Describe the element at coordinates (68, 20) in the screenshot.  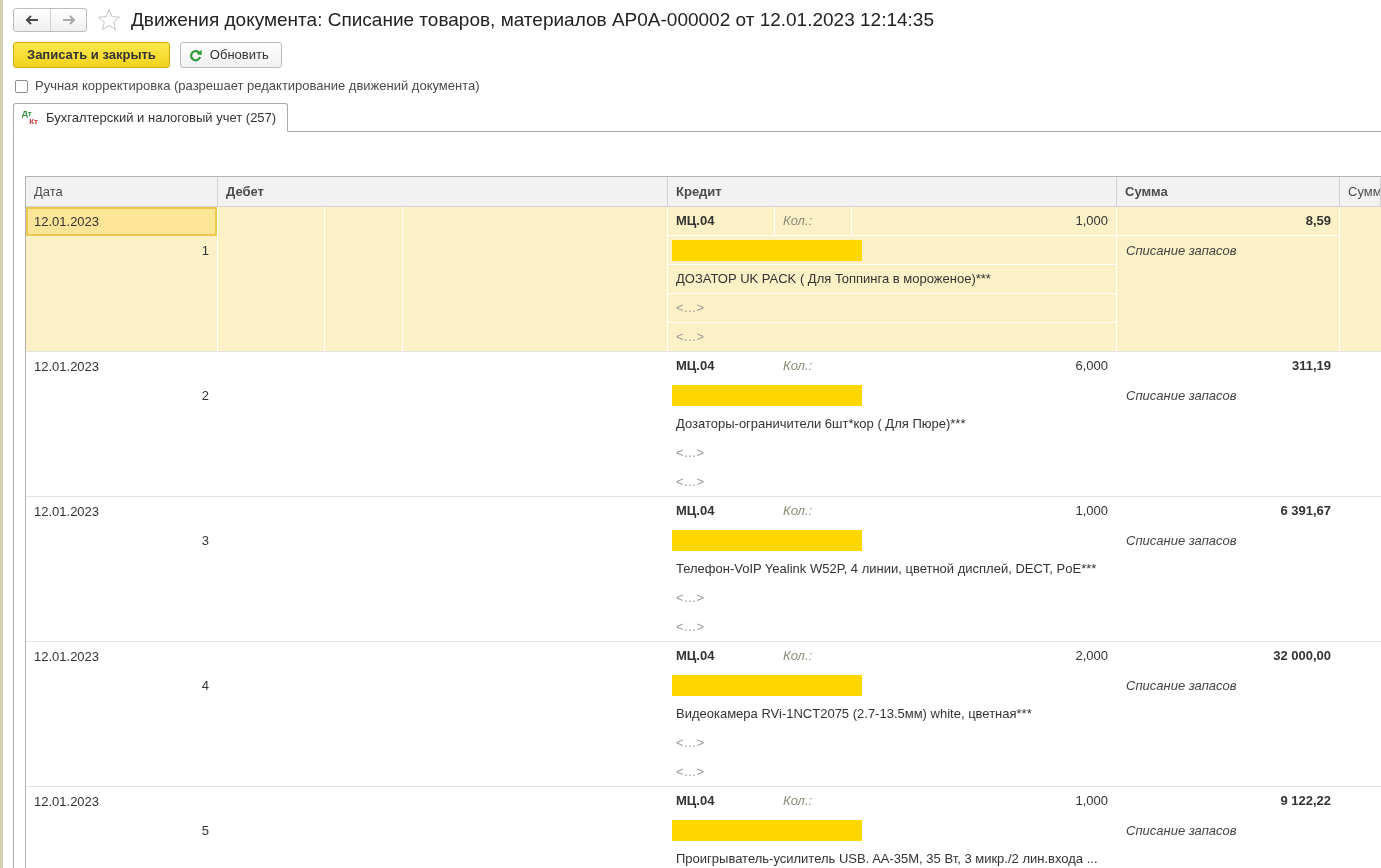
I see `arrow-right-icon` at that location.